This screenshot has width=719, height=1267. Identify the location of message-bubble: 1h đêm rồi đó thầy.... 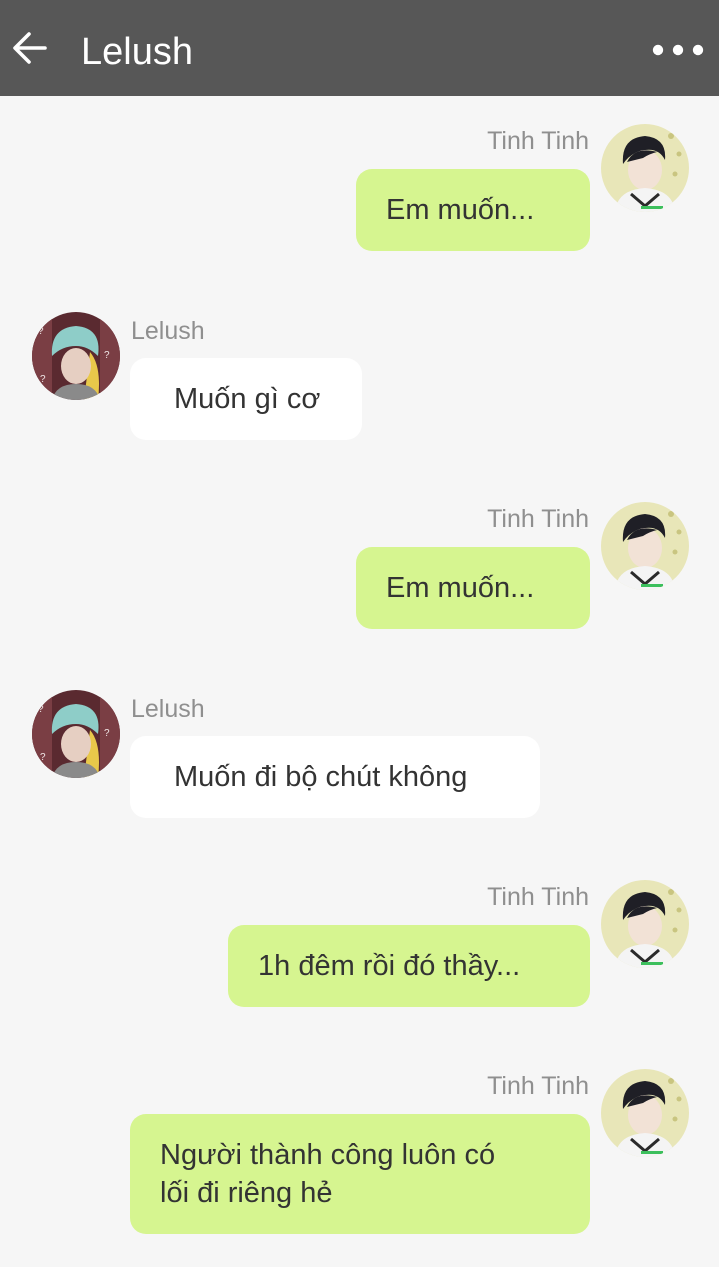
(409, 966).